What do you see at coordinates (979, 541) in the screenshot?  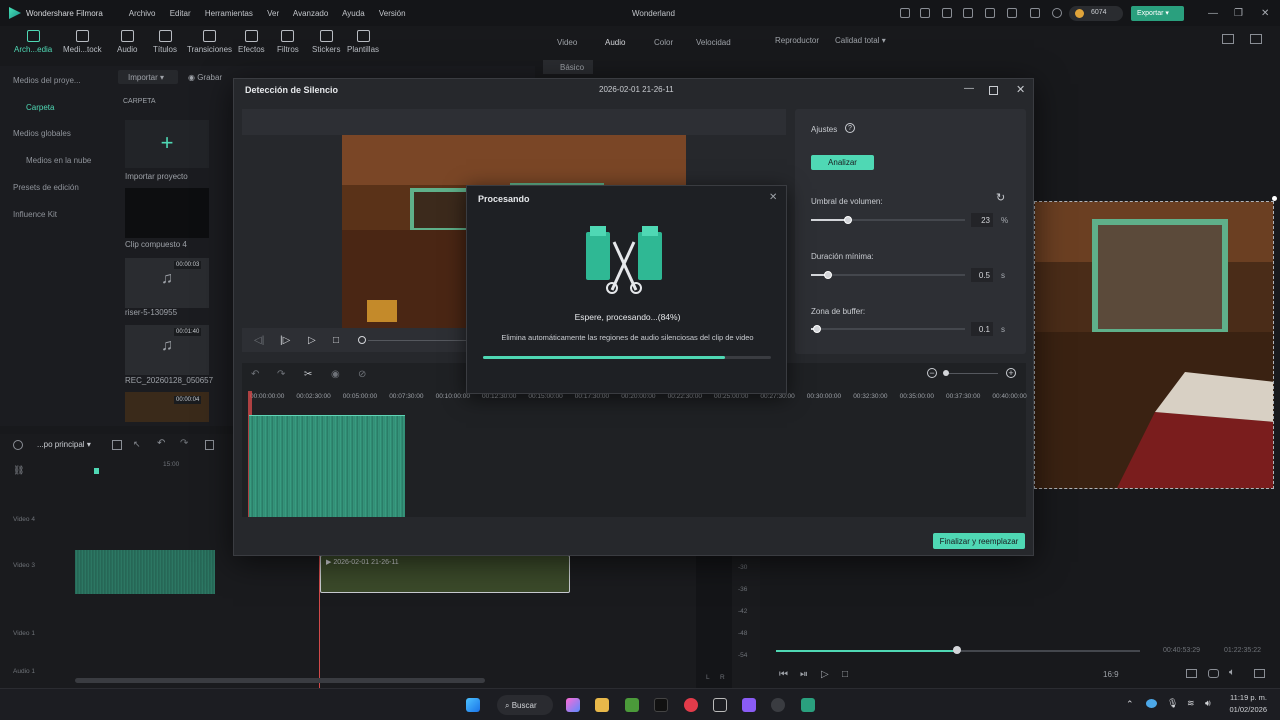 I see `finalize-replace-button: Finalizar y reemplazar` at bounding box center [979, 541].